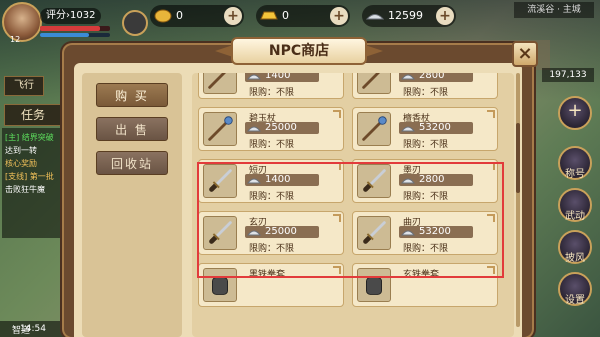  I want to click on player-avatar, so click(22, 22).